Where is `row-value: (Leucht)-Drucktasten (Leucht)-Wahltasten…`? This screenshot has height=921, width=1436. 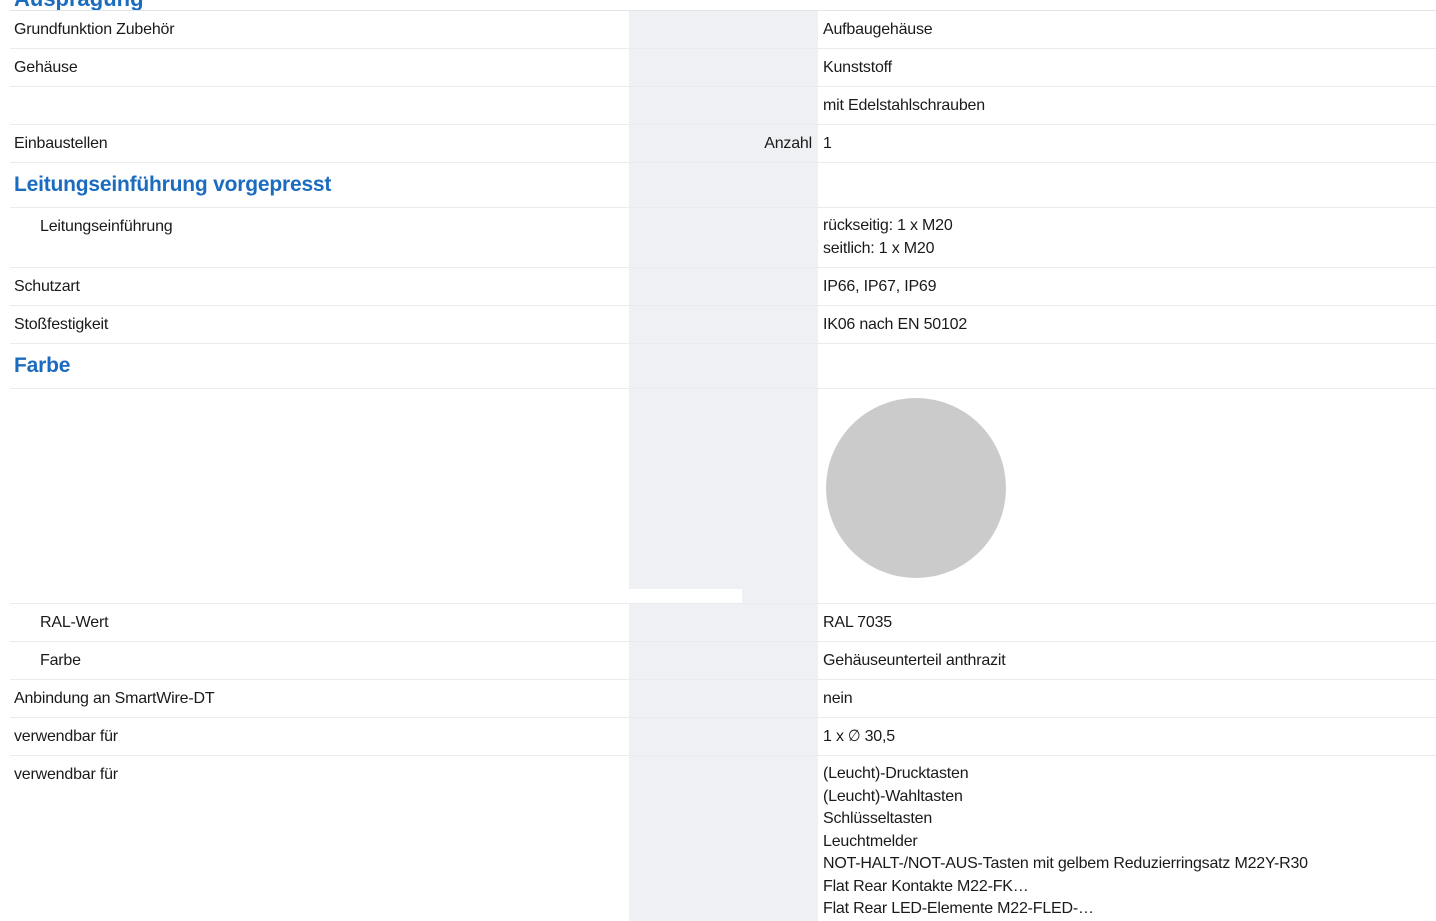 row-value: (Leucht)-Drucktasten (Leucht)-Wahltasten… is located at coordinates (1065, 841).